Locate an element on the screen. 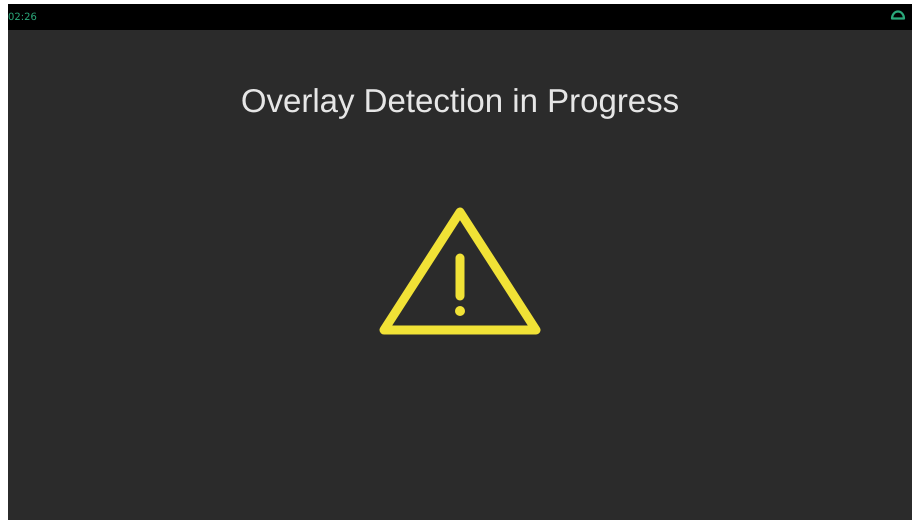  warning-icon is located at coordinates (460, 271).